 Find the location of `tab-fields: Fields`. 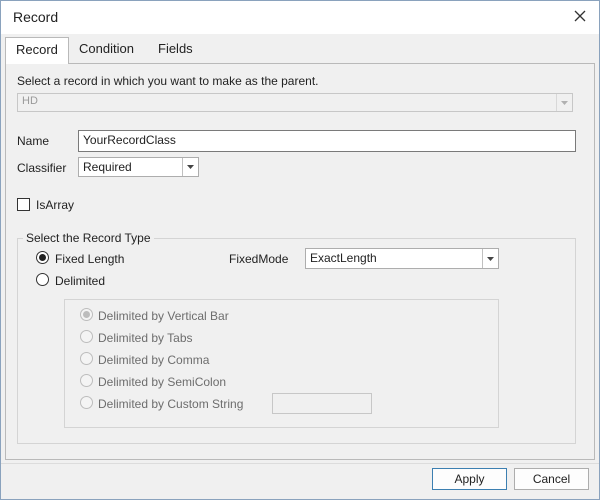

tab-fields: Fields is located at coordinates (177, 50).